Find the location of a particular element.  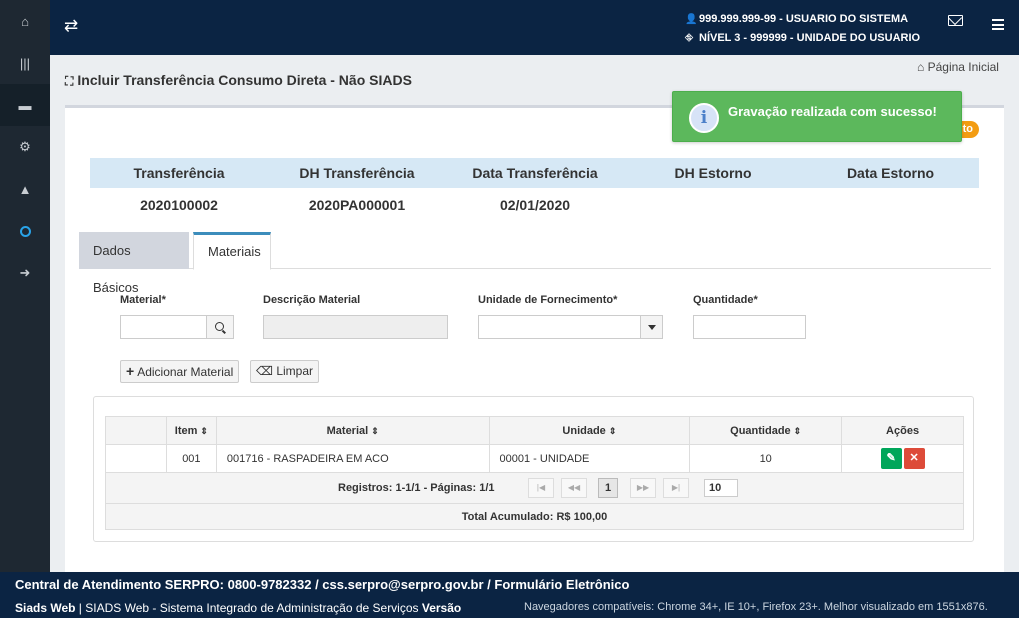

user-line: 999.999.999-99 - USUARIO DO SISTEMA is located at coordinates (804, 19).